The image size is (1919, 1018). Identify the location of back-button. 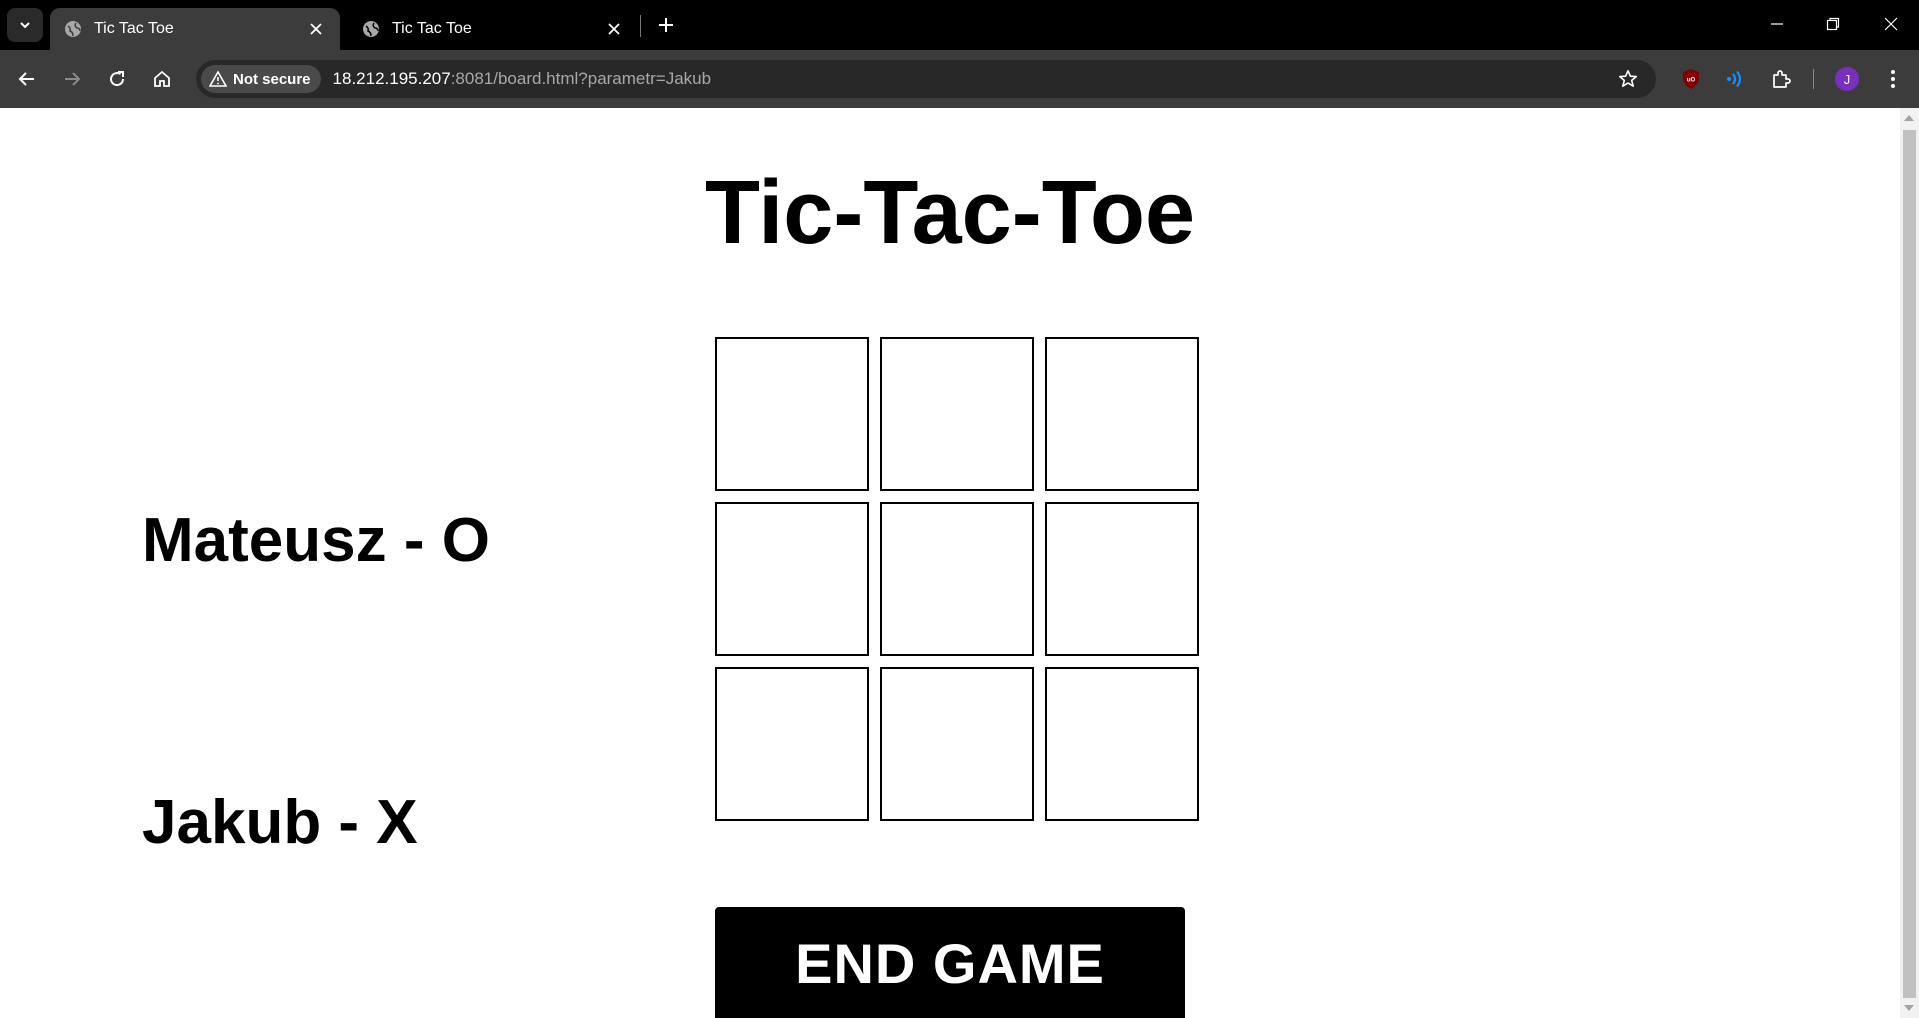
(27, 79).